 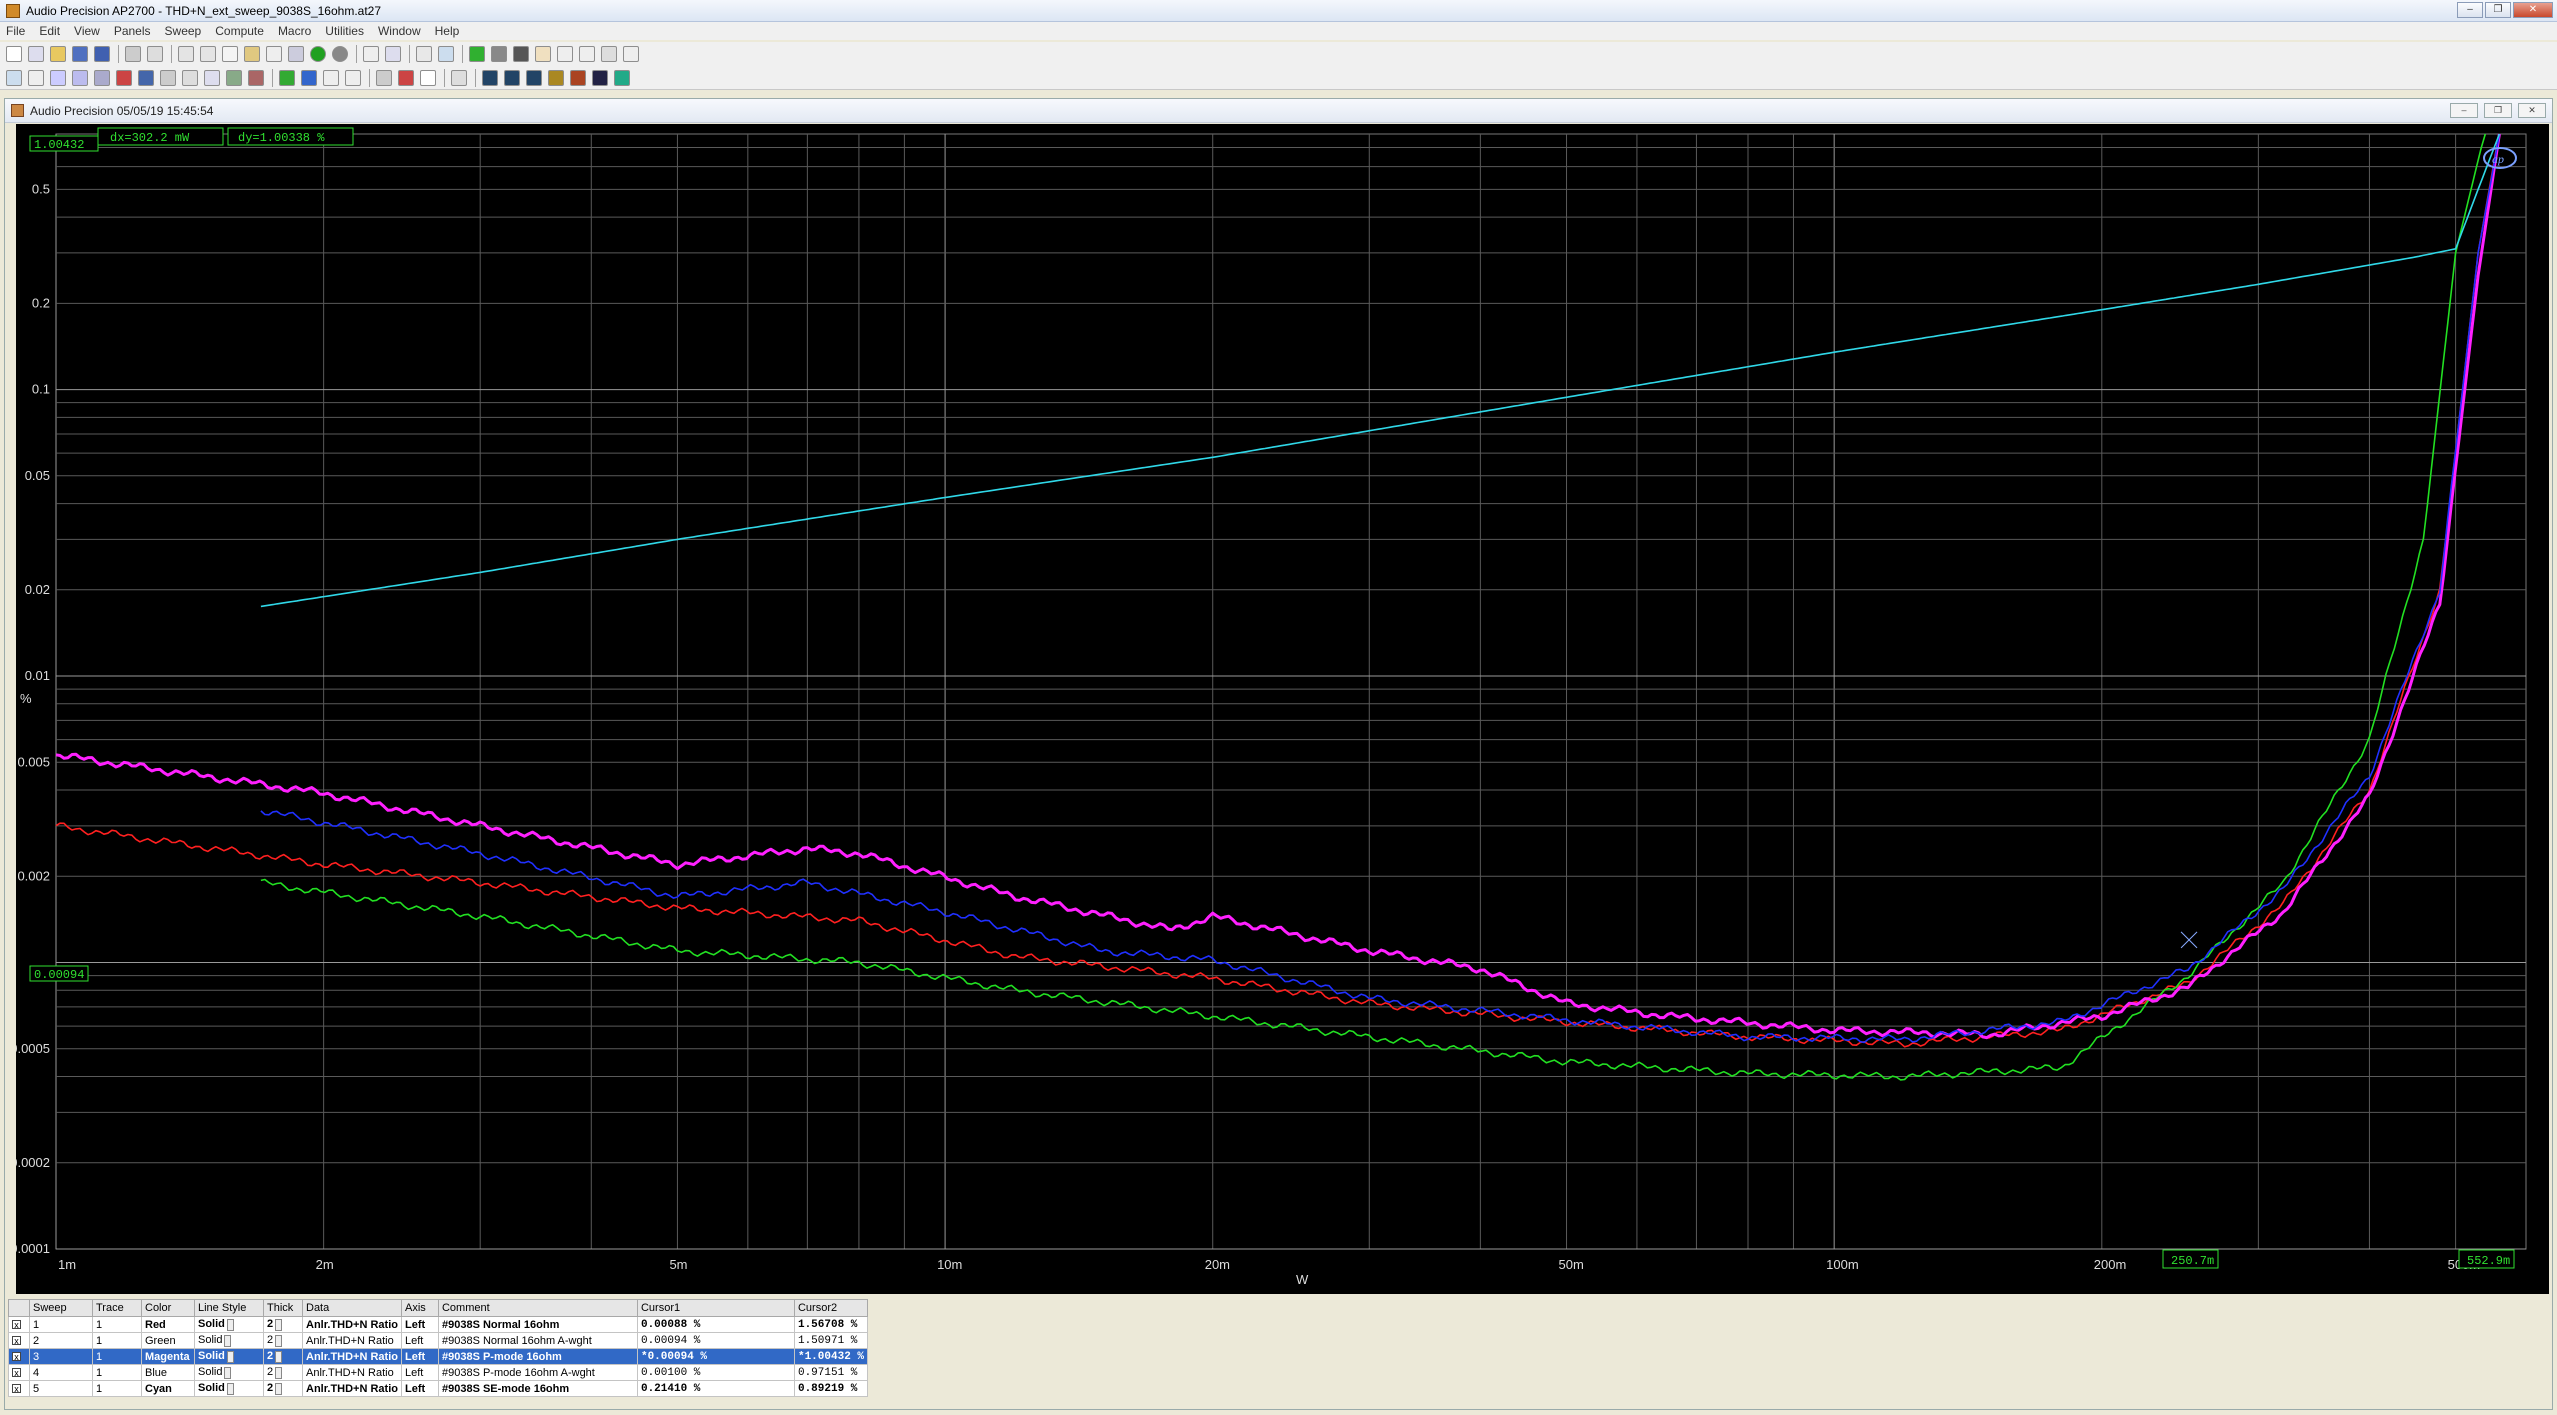 I want to click on export-icon, so click(x=631, y=54).